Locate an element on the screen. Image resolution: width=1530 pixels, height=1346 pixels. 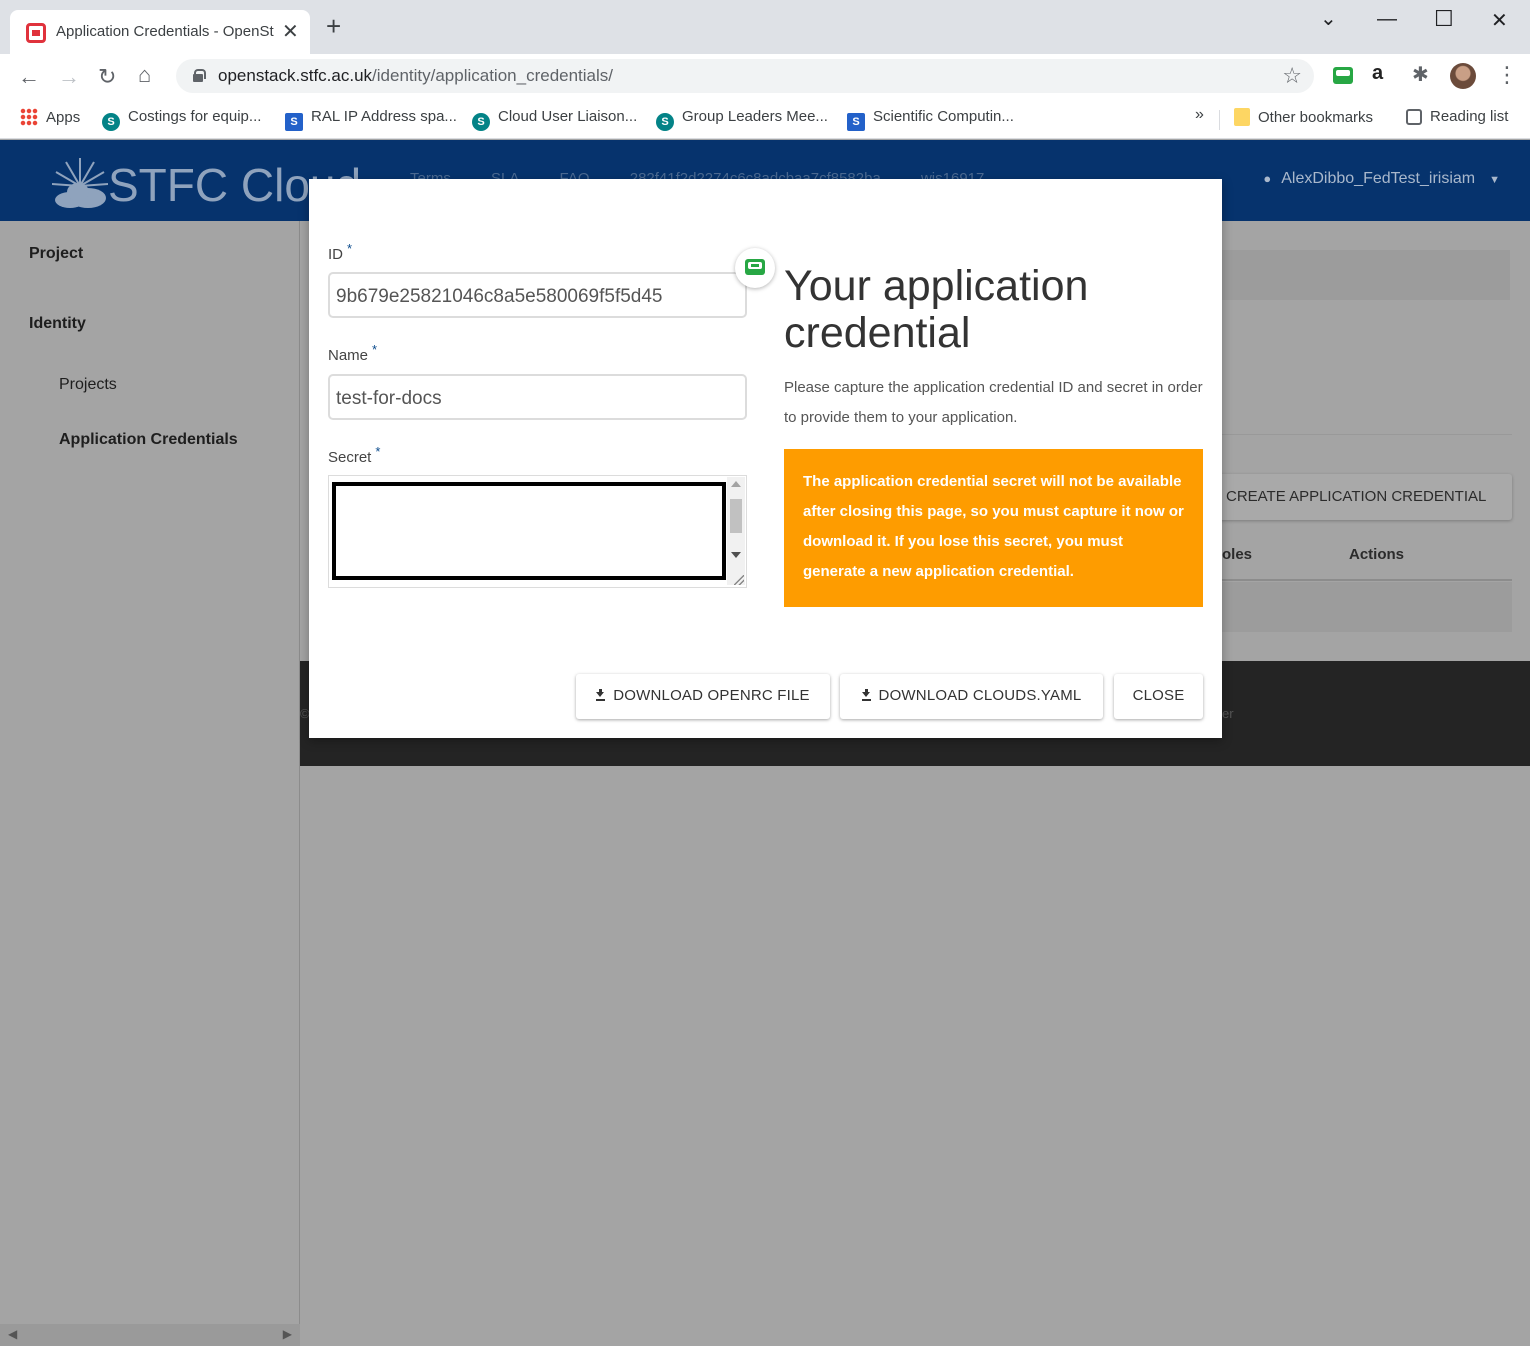
back-icon: ← is located at coordinates (29, 77).